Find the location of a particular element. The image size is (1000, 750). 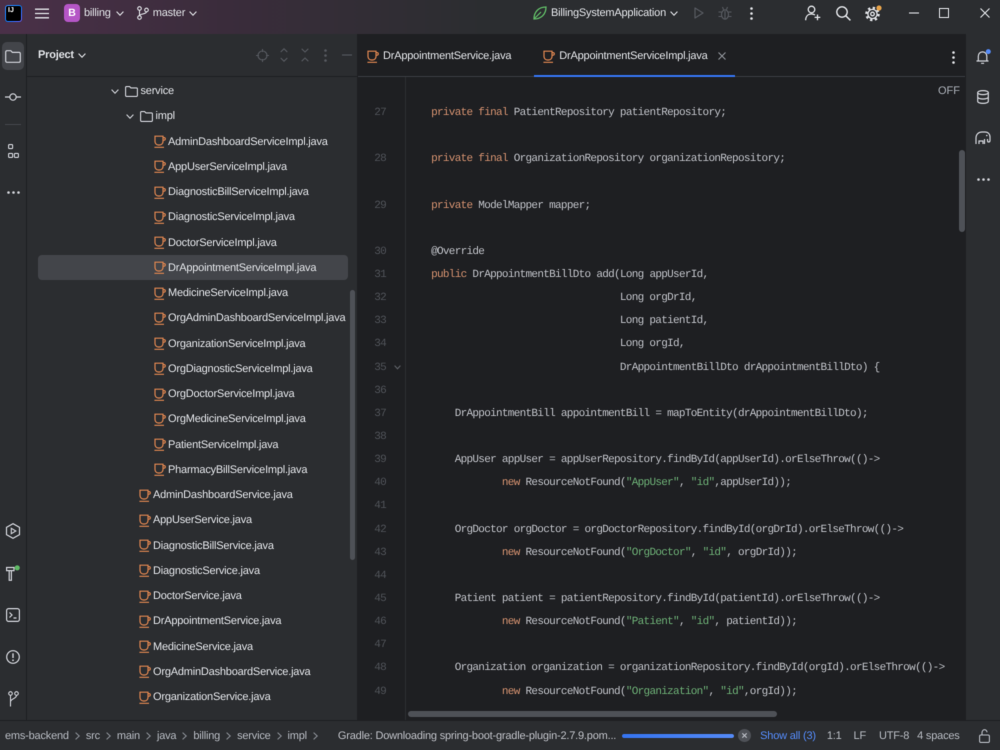

tree-item: DiagnosticBillService.java is located at coordinates (206, 545).